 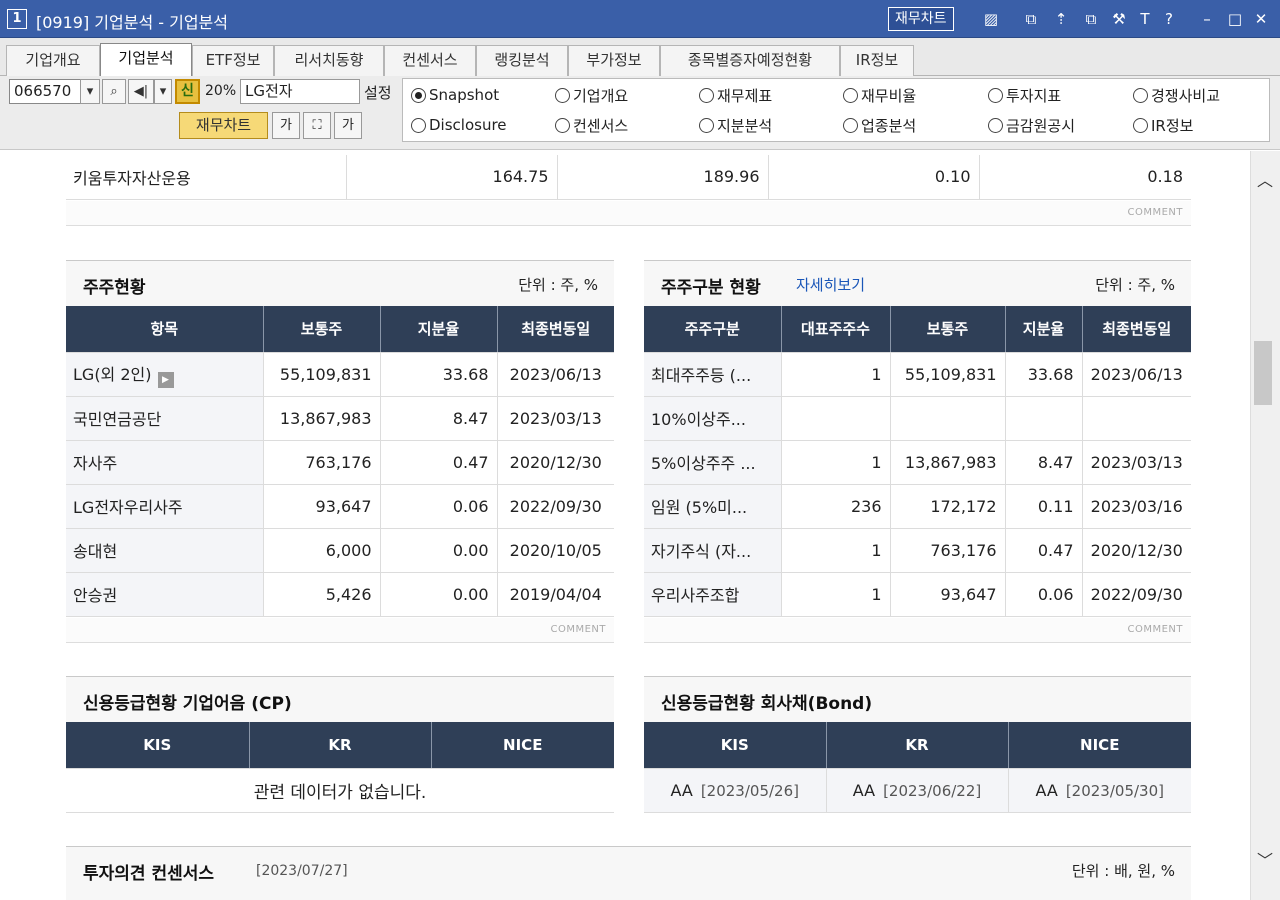 I want to click on top-row-value: 0.18, so click(x=1085, y=177).